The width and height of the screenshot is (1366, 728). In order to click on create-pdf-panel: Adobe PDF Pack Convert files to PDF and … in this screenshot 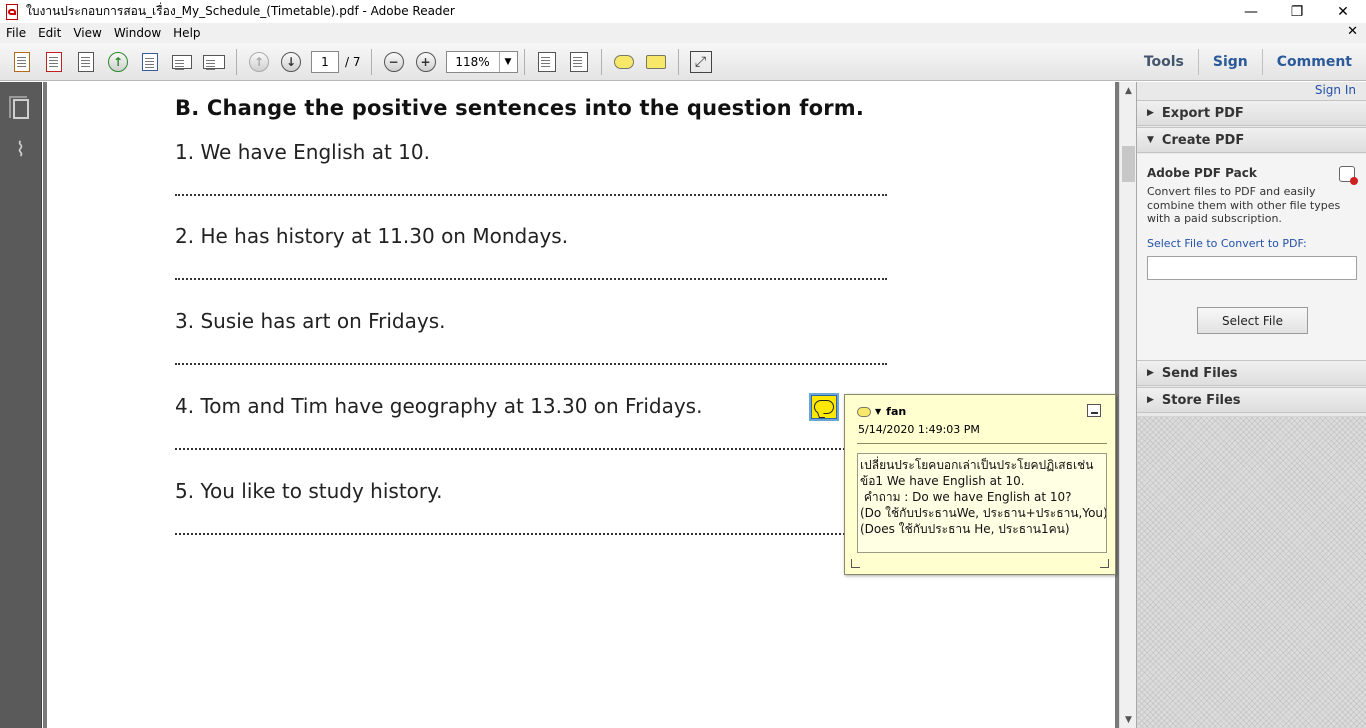, I will do `click(1251, 257)`.